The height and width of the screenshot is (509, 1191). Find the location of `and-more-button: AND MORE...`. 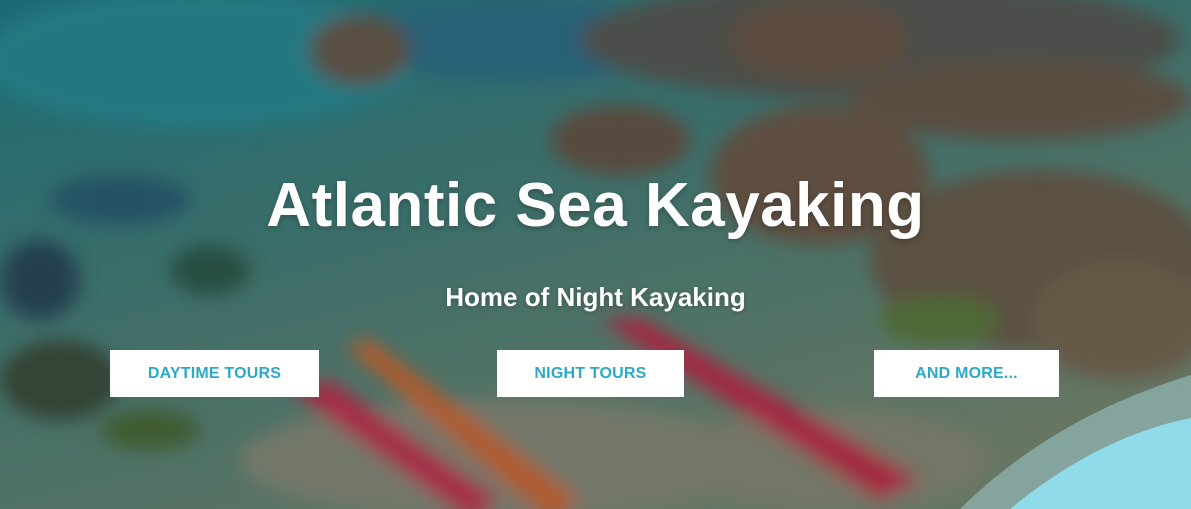

and-more-button: AND MORE... is located at coordinates (966, 373).